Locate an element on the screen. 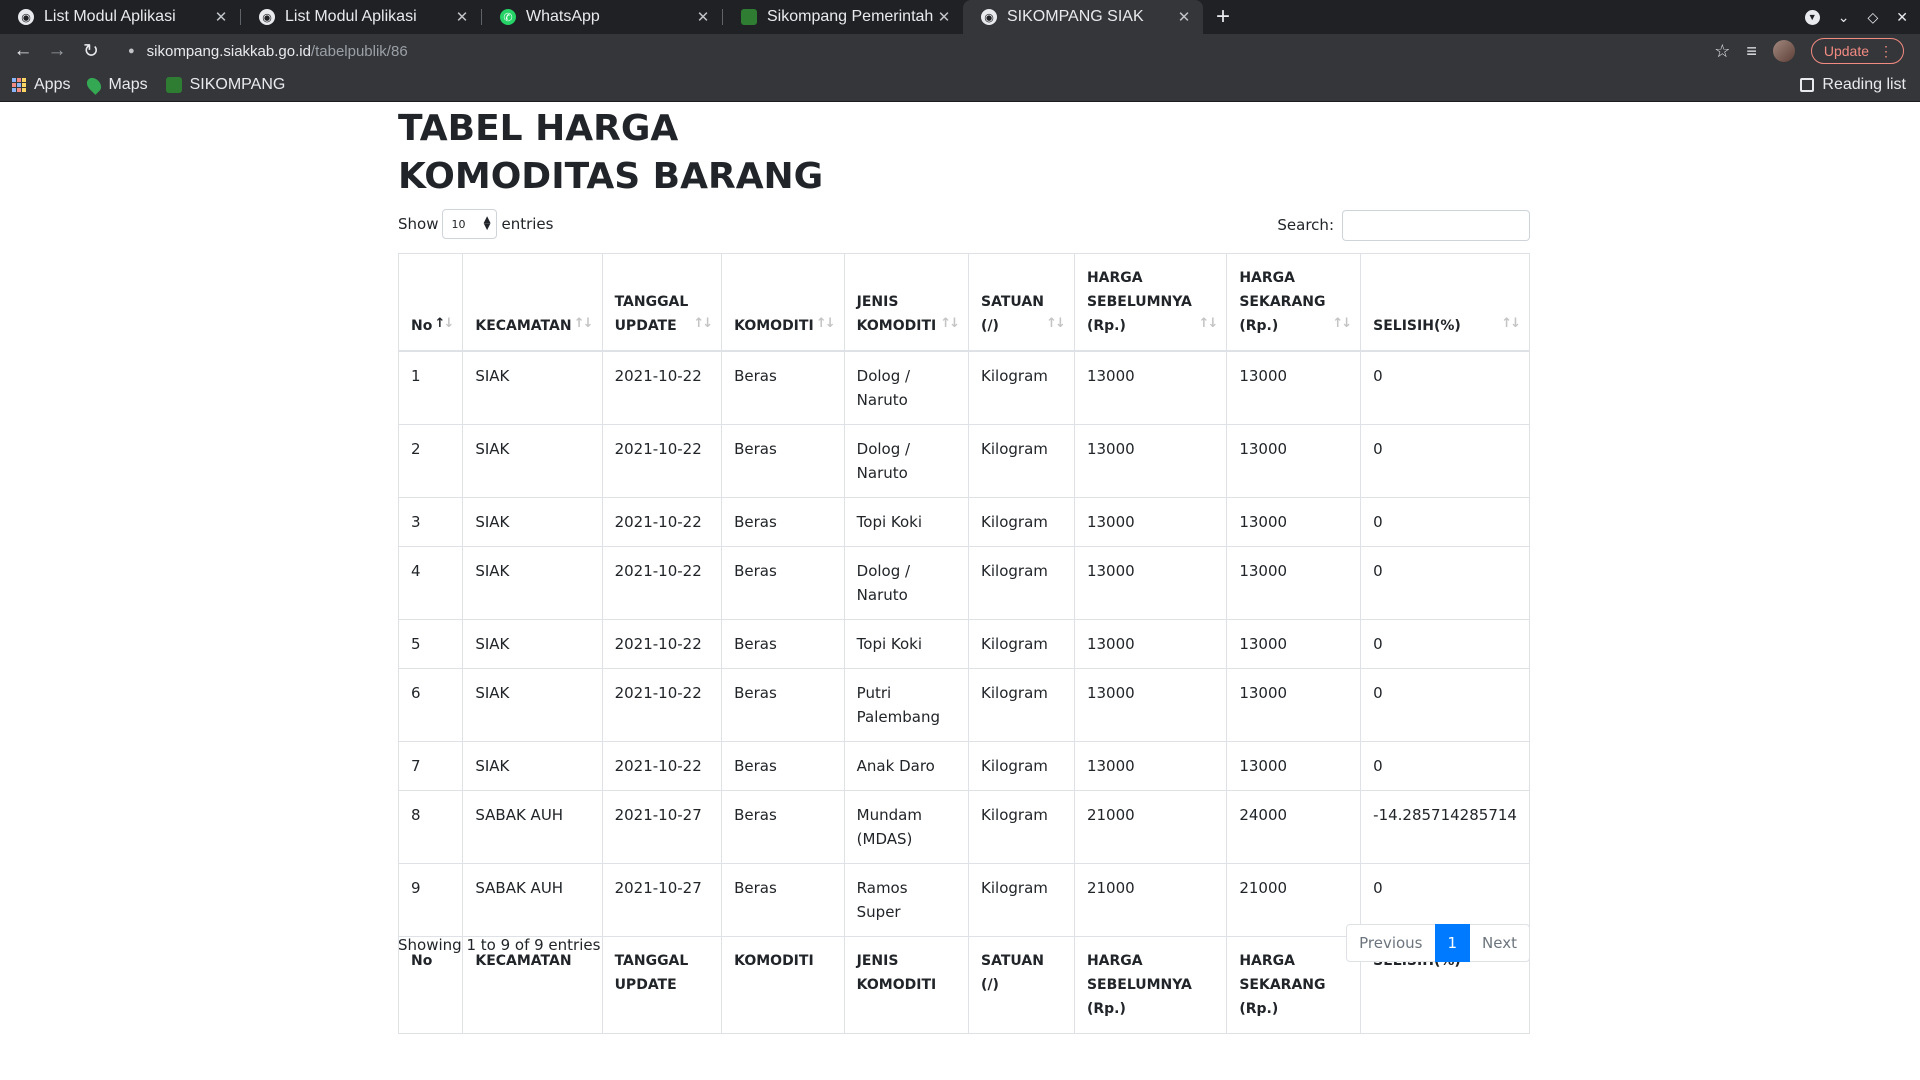 The height and width of the screenshot is (1080, 1920). back-arrow-icon: ← is located at coordinates (23, 51).